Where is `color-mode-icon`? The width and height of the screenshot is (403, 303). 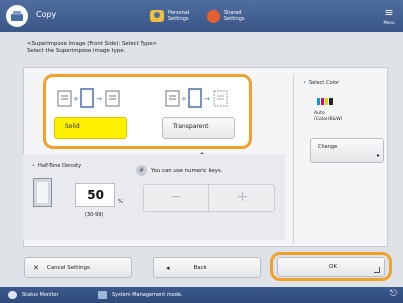 color-mode-icon is located at coordinates (325, 101).